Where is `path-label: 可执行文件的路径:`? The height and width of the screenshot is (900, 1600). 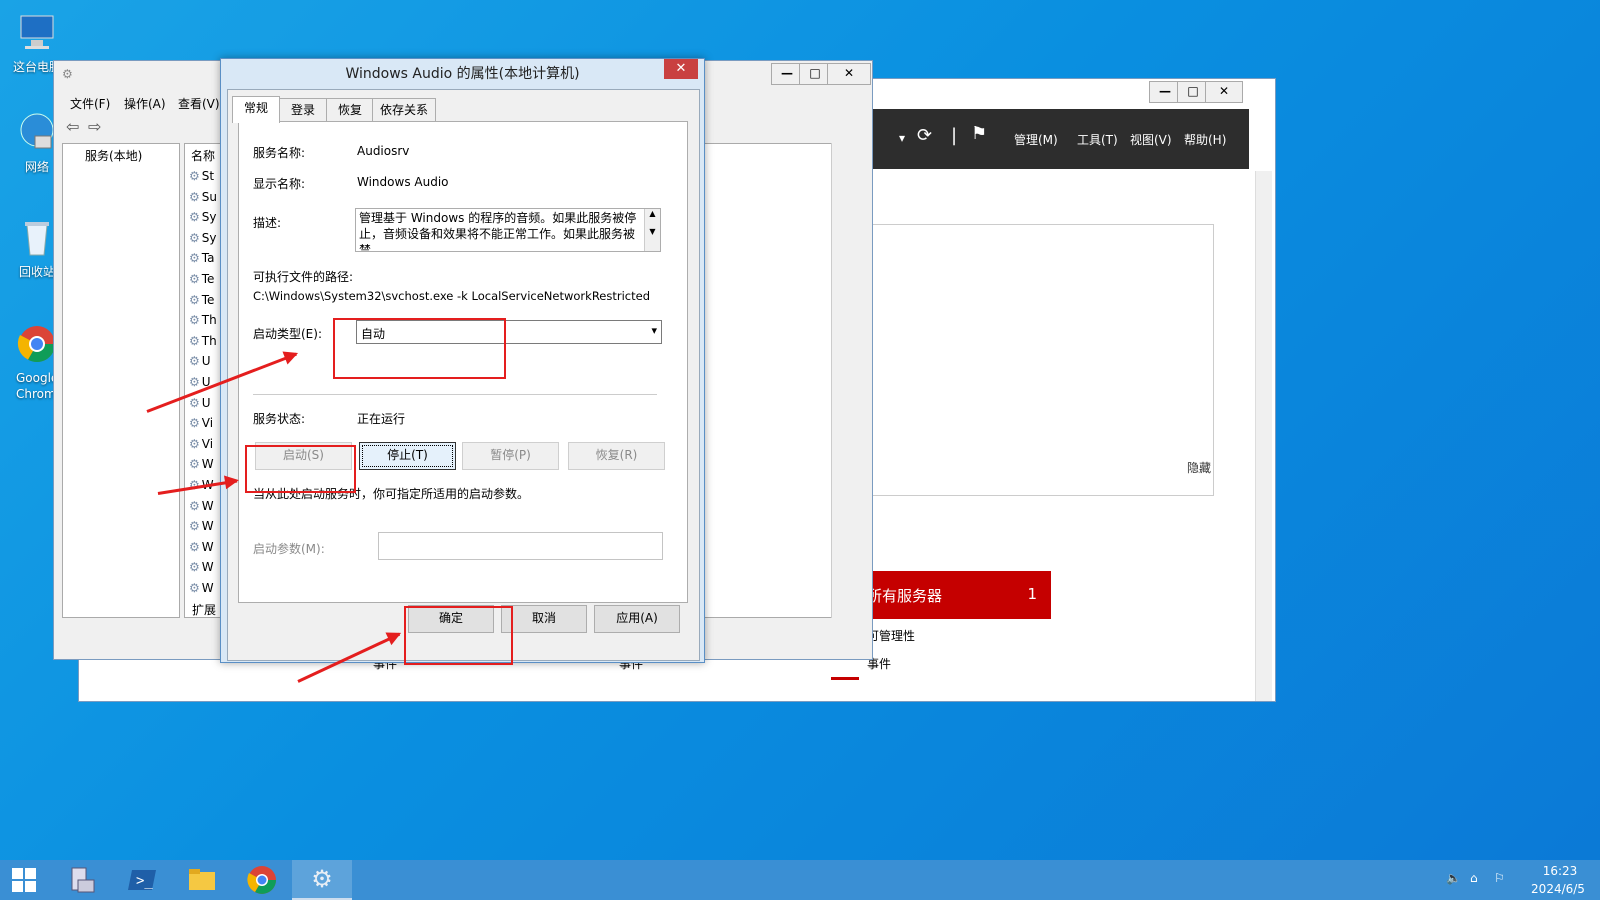
path-label: 可执行文件的路径: is located at coordinates (303, 277).